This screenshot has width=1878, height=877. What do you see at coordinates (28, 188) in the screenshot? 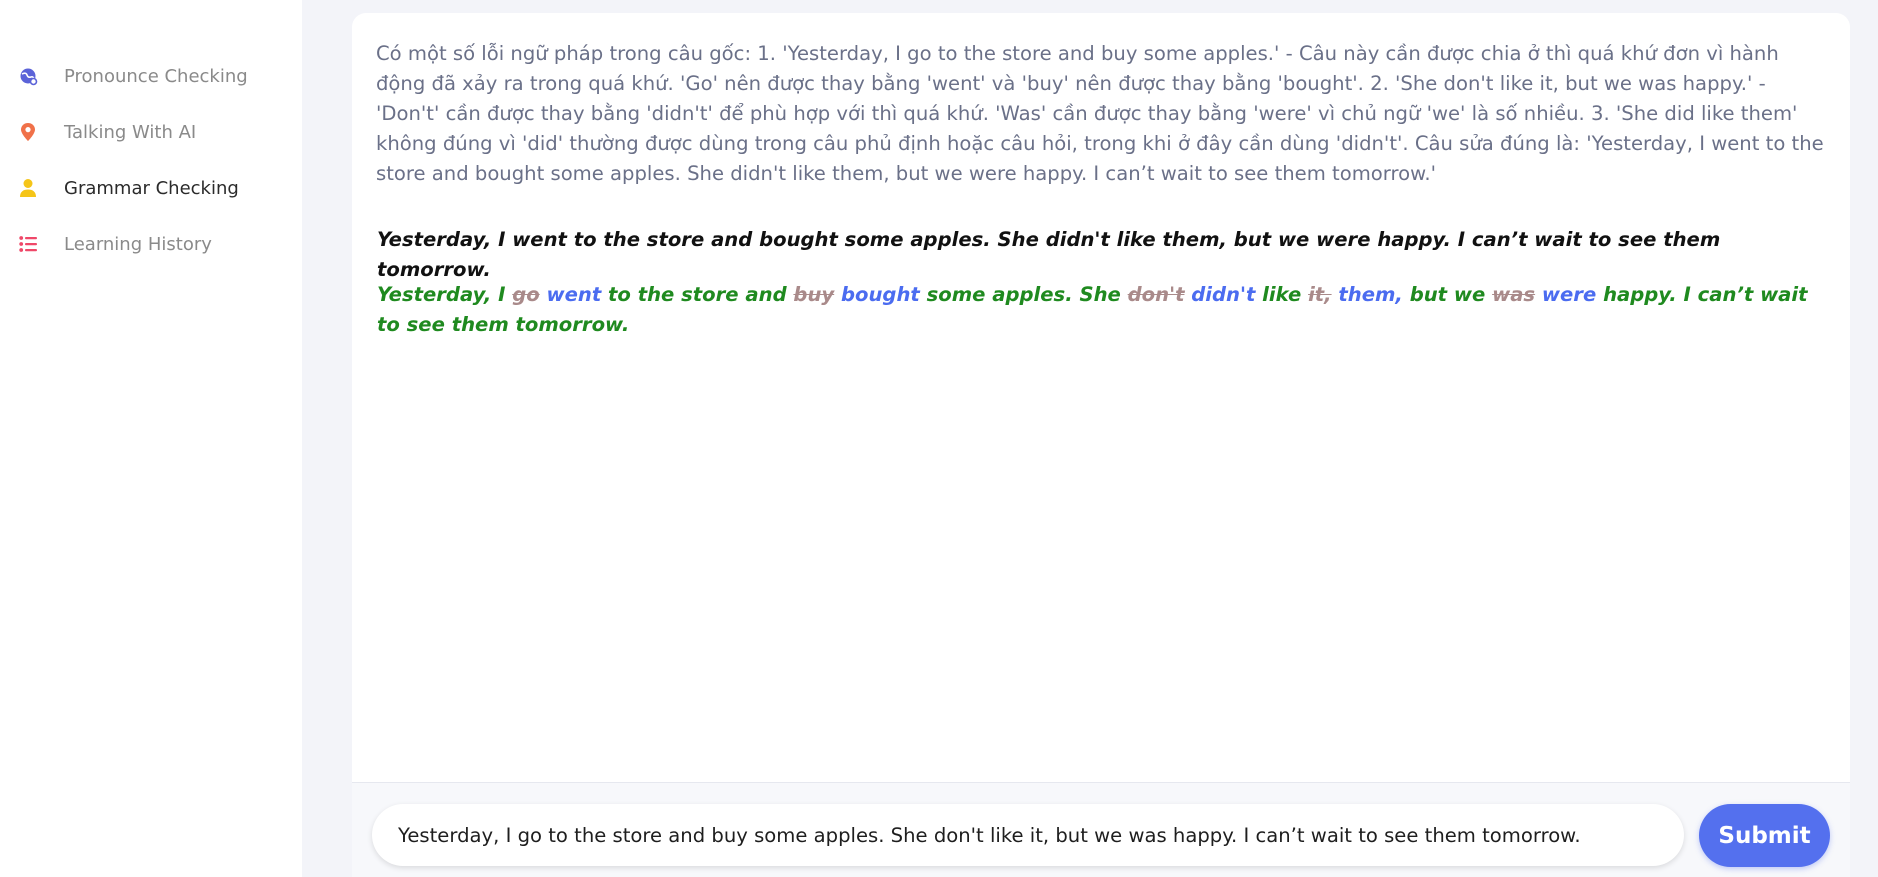
I see `user-icon` at bounding box center [28, 188].